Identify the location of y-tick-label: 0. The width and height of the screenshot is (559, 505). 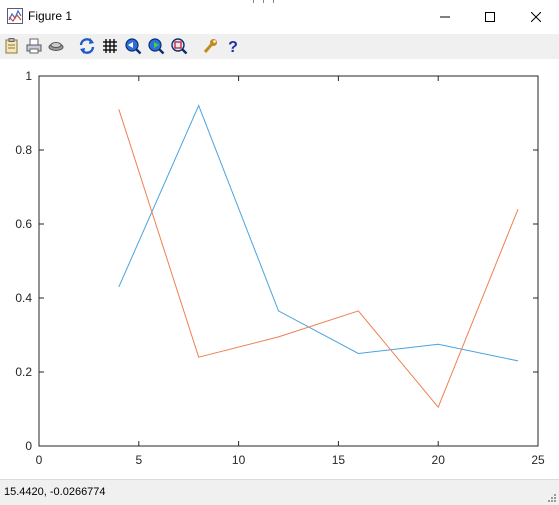
(28, 446).